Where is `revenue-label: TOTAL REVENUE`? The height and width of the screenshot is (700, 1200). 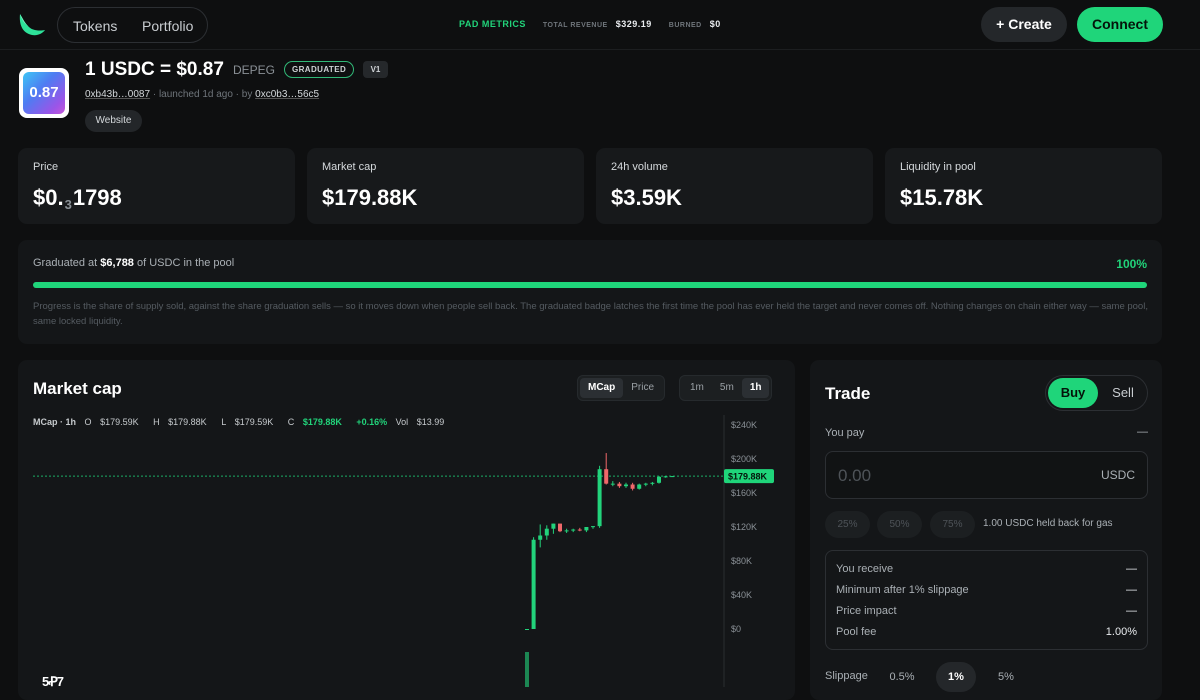
revenue-label: TOTAL REVENUE is located at coordinates (575, 25).